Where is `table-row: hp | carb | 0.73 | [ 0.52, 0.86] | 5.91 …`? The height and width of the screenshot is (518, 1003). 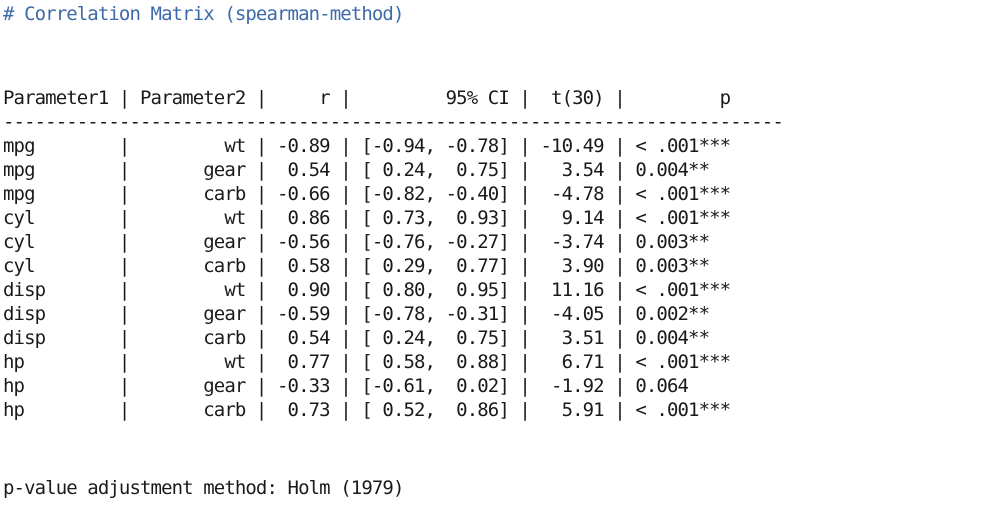
table-row: hp | carb | 0.73 | [ 0.52, 0.86] | 5.91 … is located at coordinates (367, 410).